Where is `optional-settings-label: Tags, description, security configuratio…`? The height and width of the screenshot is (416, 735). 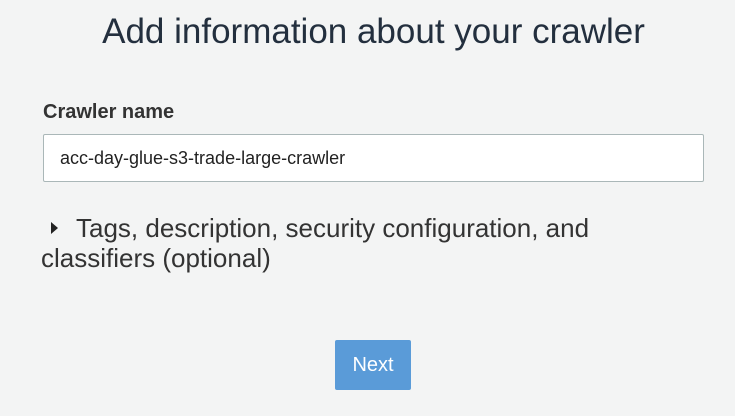 optional-settings-label: Tags, description, security configuratio… is located at coordinates (315, 243).